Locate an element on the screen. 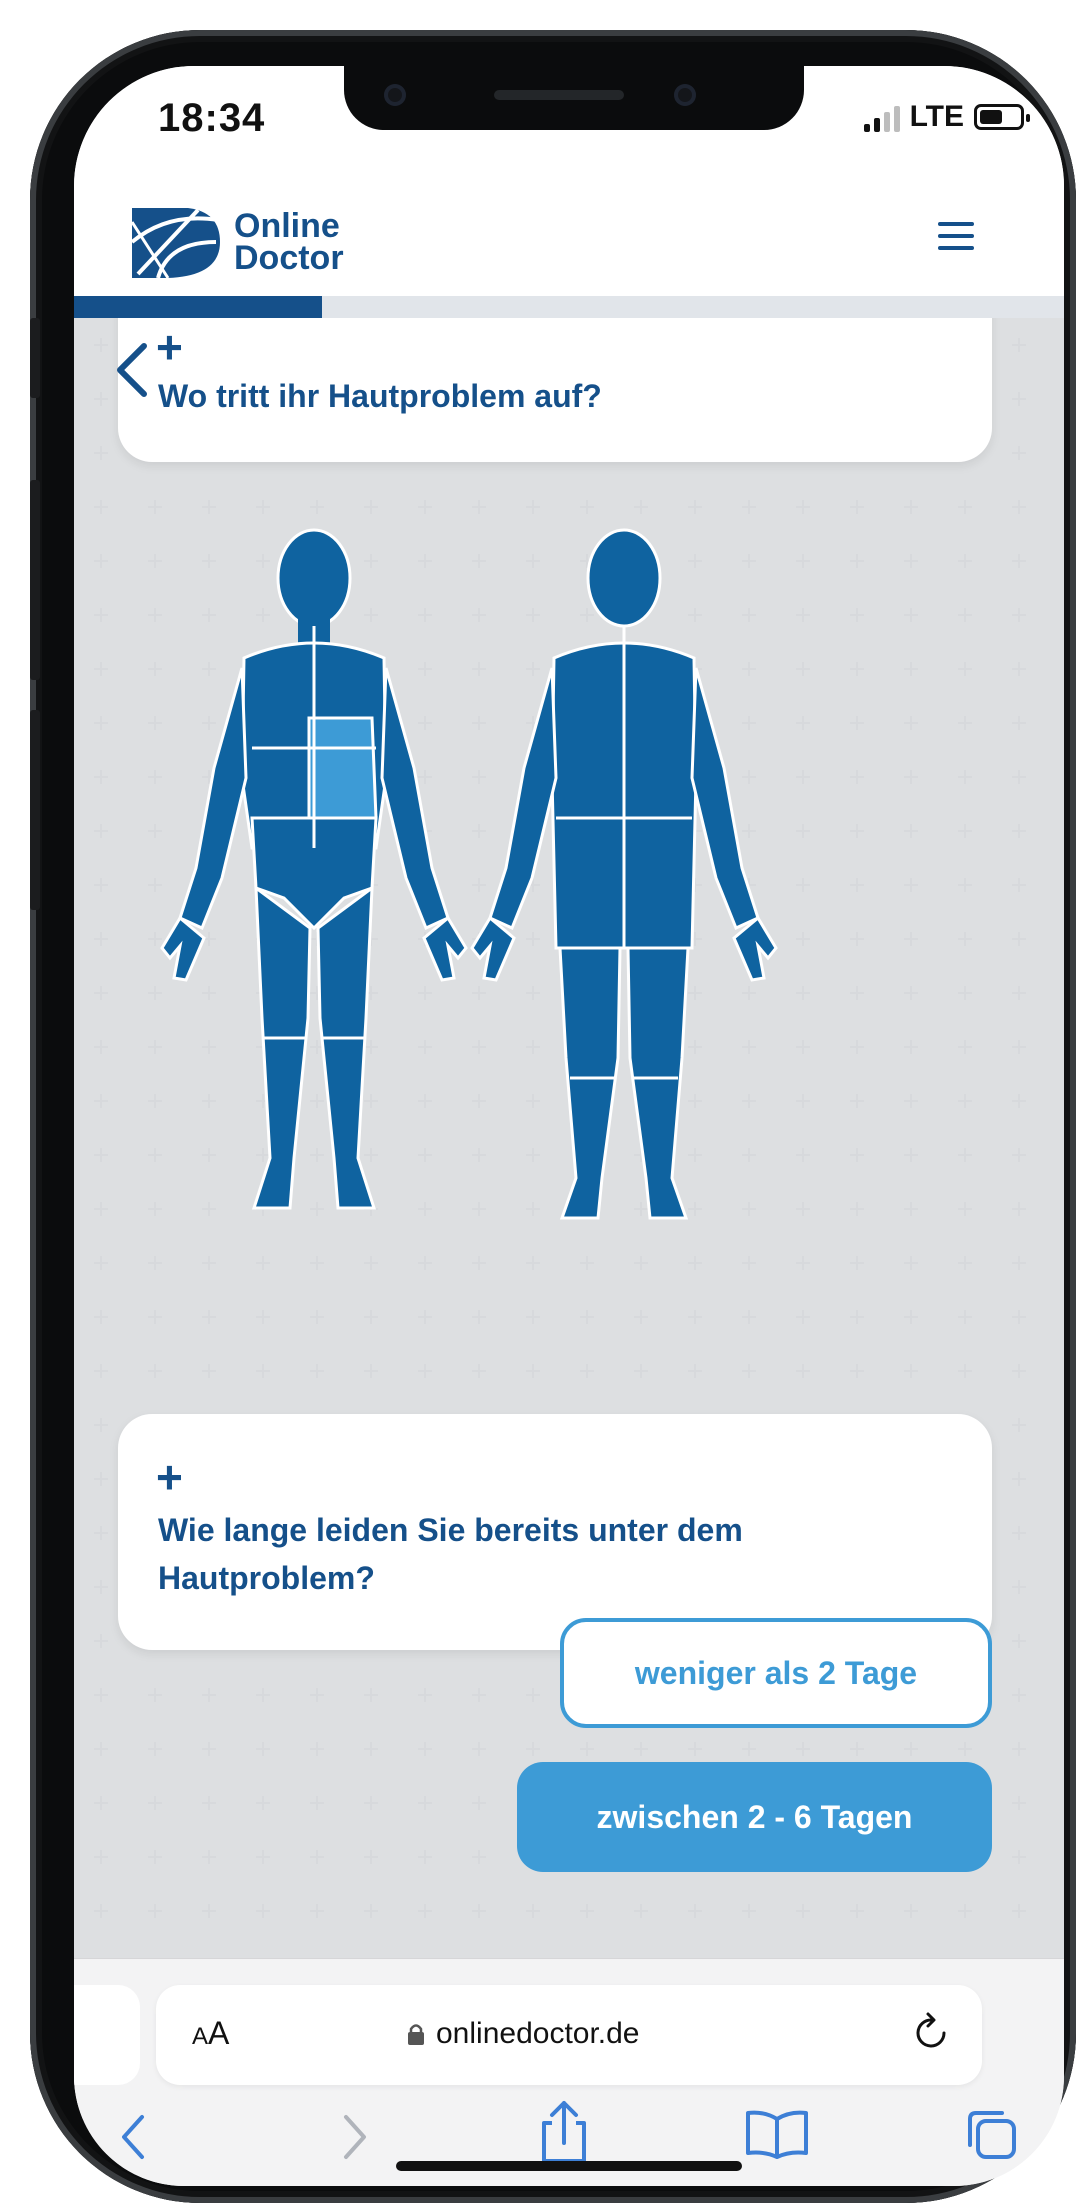 The image size is (1076, 2203). logo-mark-icon is located at coordinates (175, 243).